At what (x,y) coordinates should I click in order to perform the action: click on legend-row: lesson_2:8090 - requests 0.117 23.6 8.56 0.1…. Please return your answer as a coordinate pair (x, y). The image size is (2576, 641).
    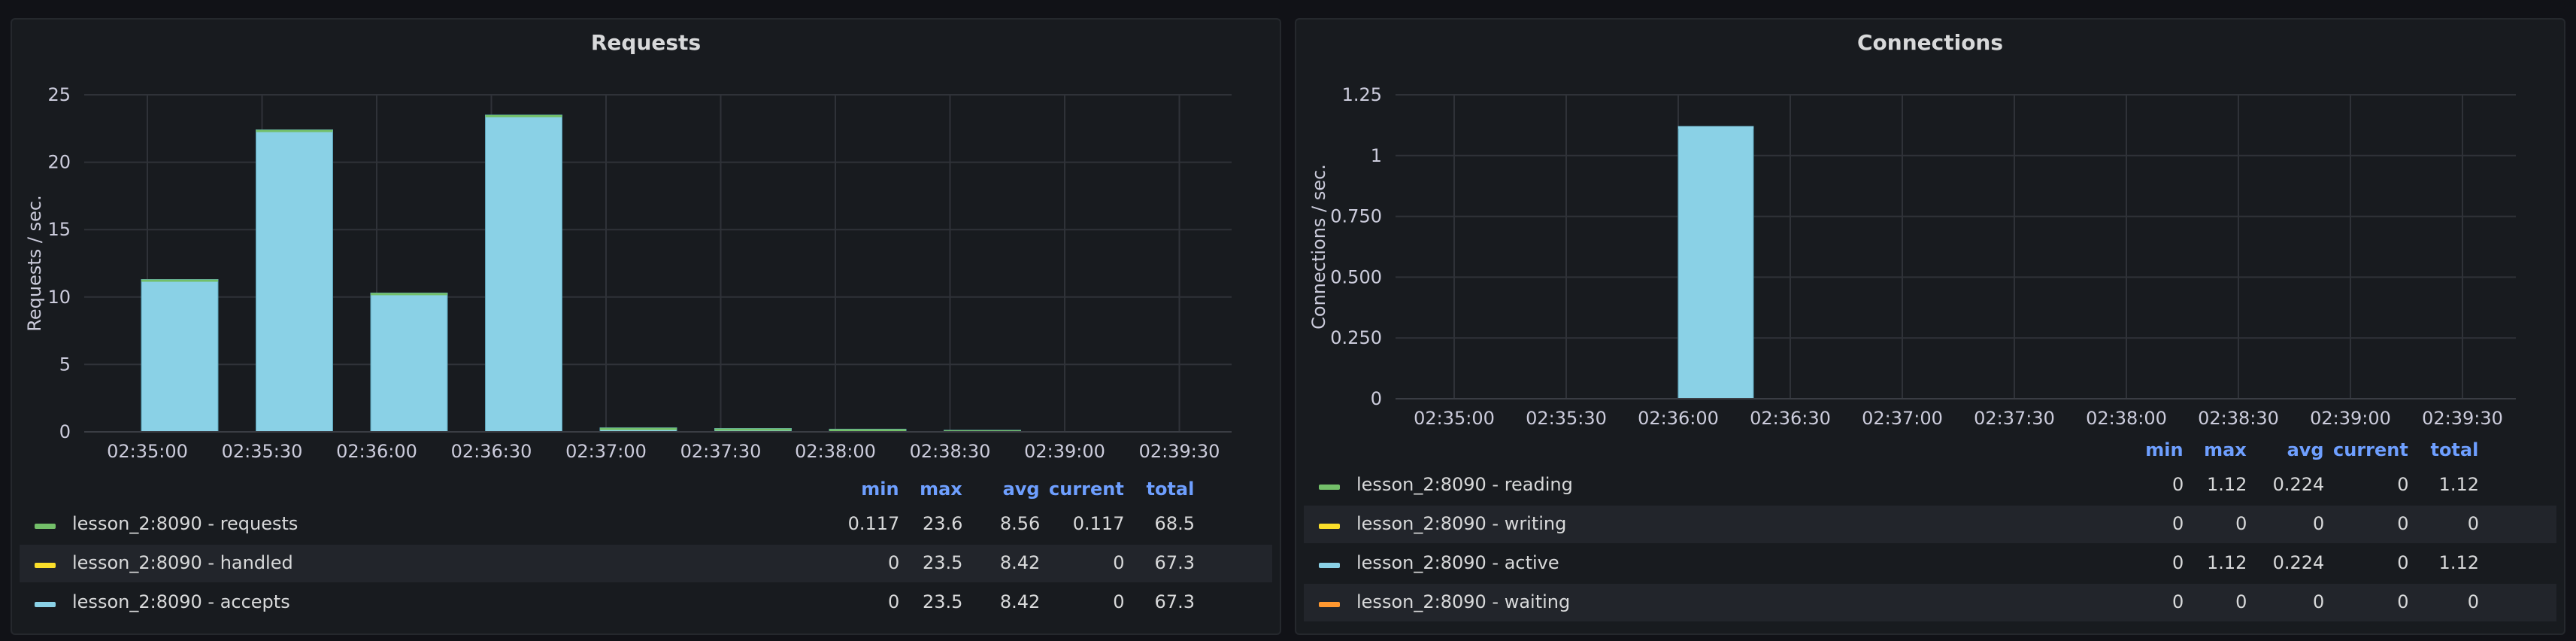
    Looking at the image, I should click on (646, 524).